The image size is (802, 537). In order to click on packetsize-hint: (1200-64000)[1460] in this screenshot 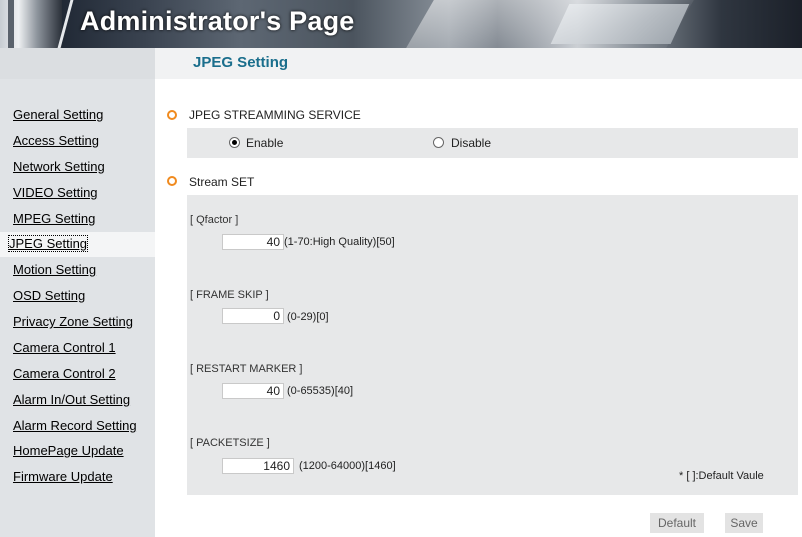, I will do `click(347, 466)`.